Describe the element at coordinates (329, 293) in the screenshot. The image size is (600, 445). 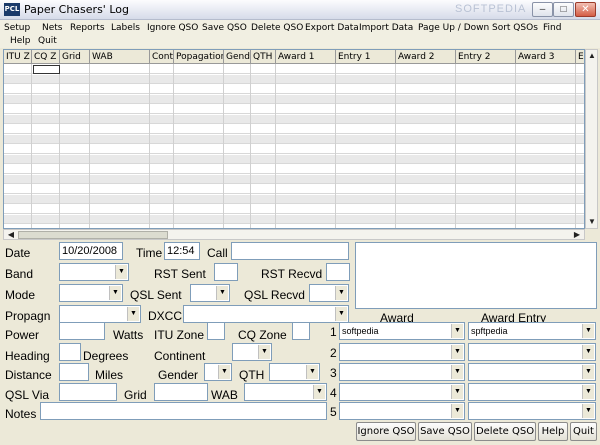
I see `qsl-recvd-select: ▼` at that location.